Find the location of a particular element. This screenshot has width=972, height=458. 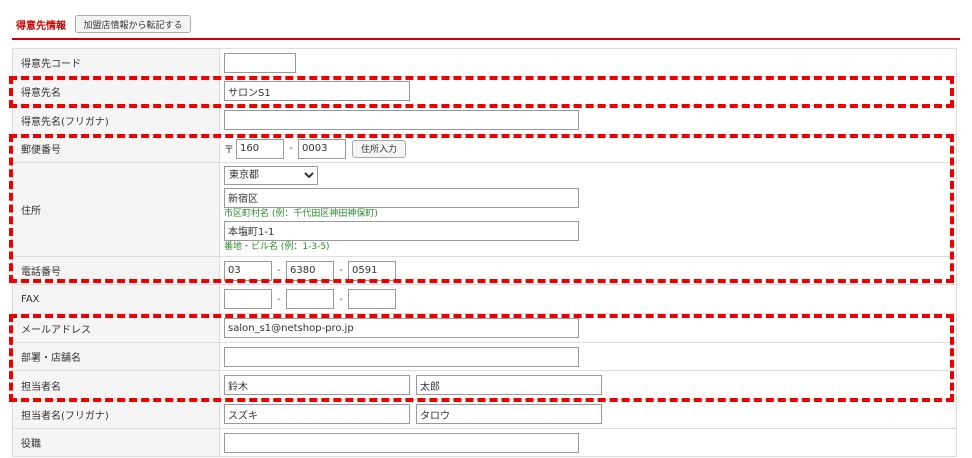

row-position: 役職 is located at coordinates (484, 442).